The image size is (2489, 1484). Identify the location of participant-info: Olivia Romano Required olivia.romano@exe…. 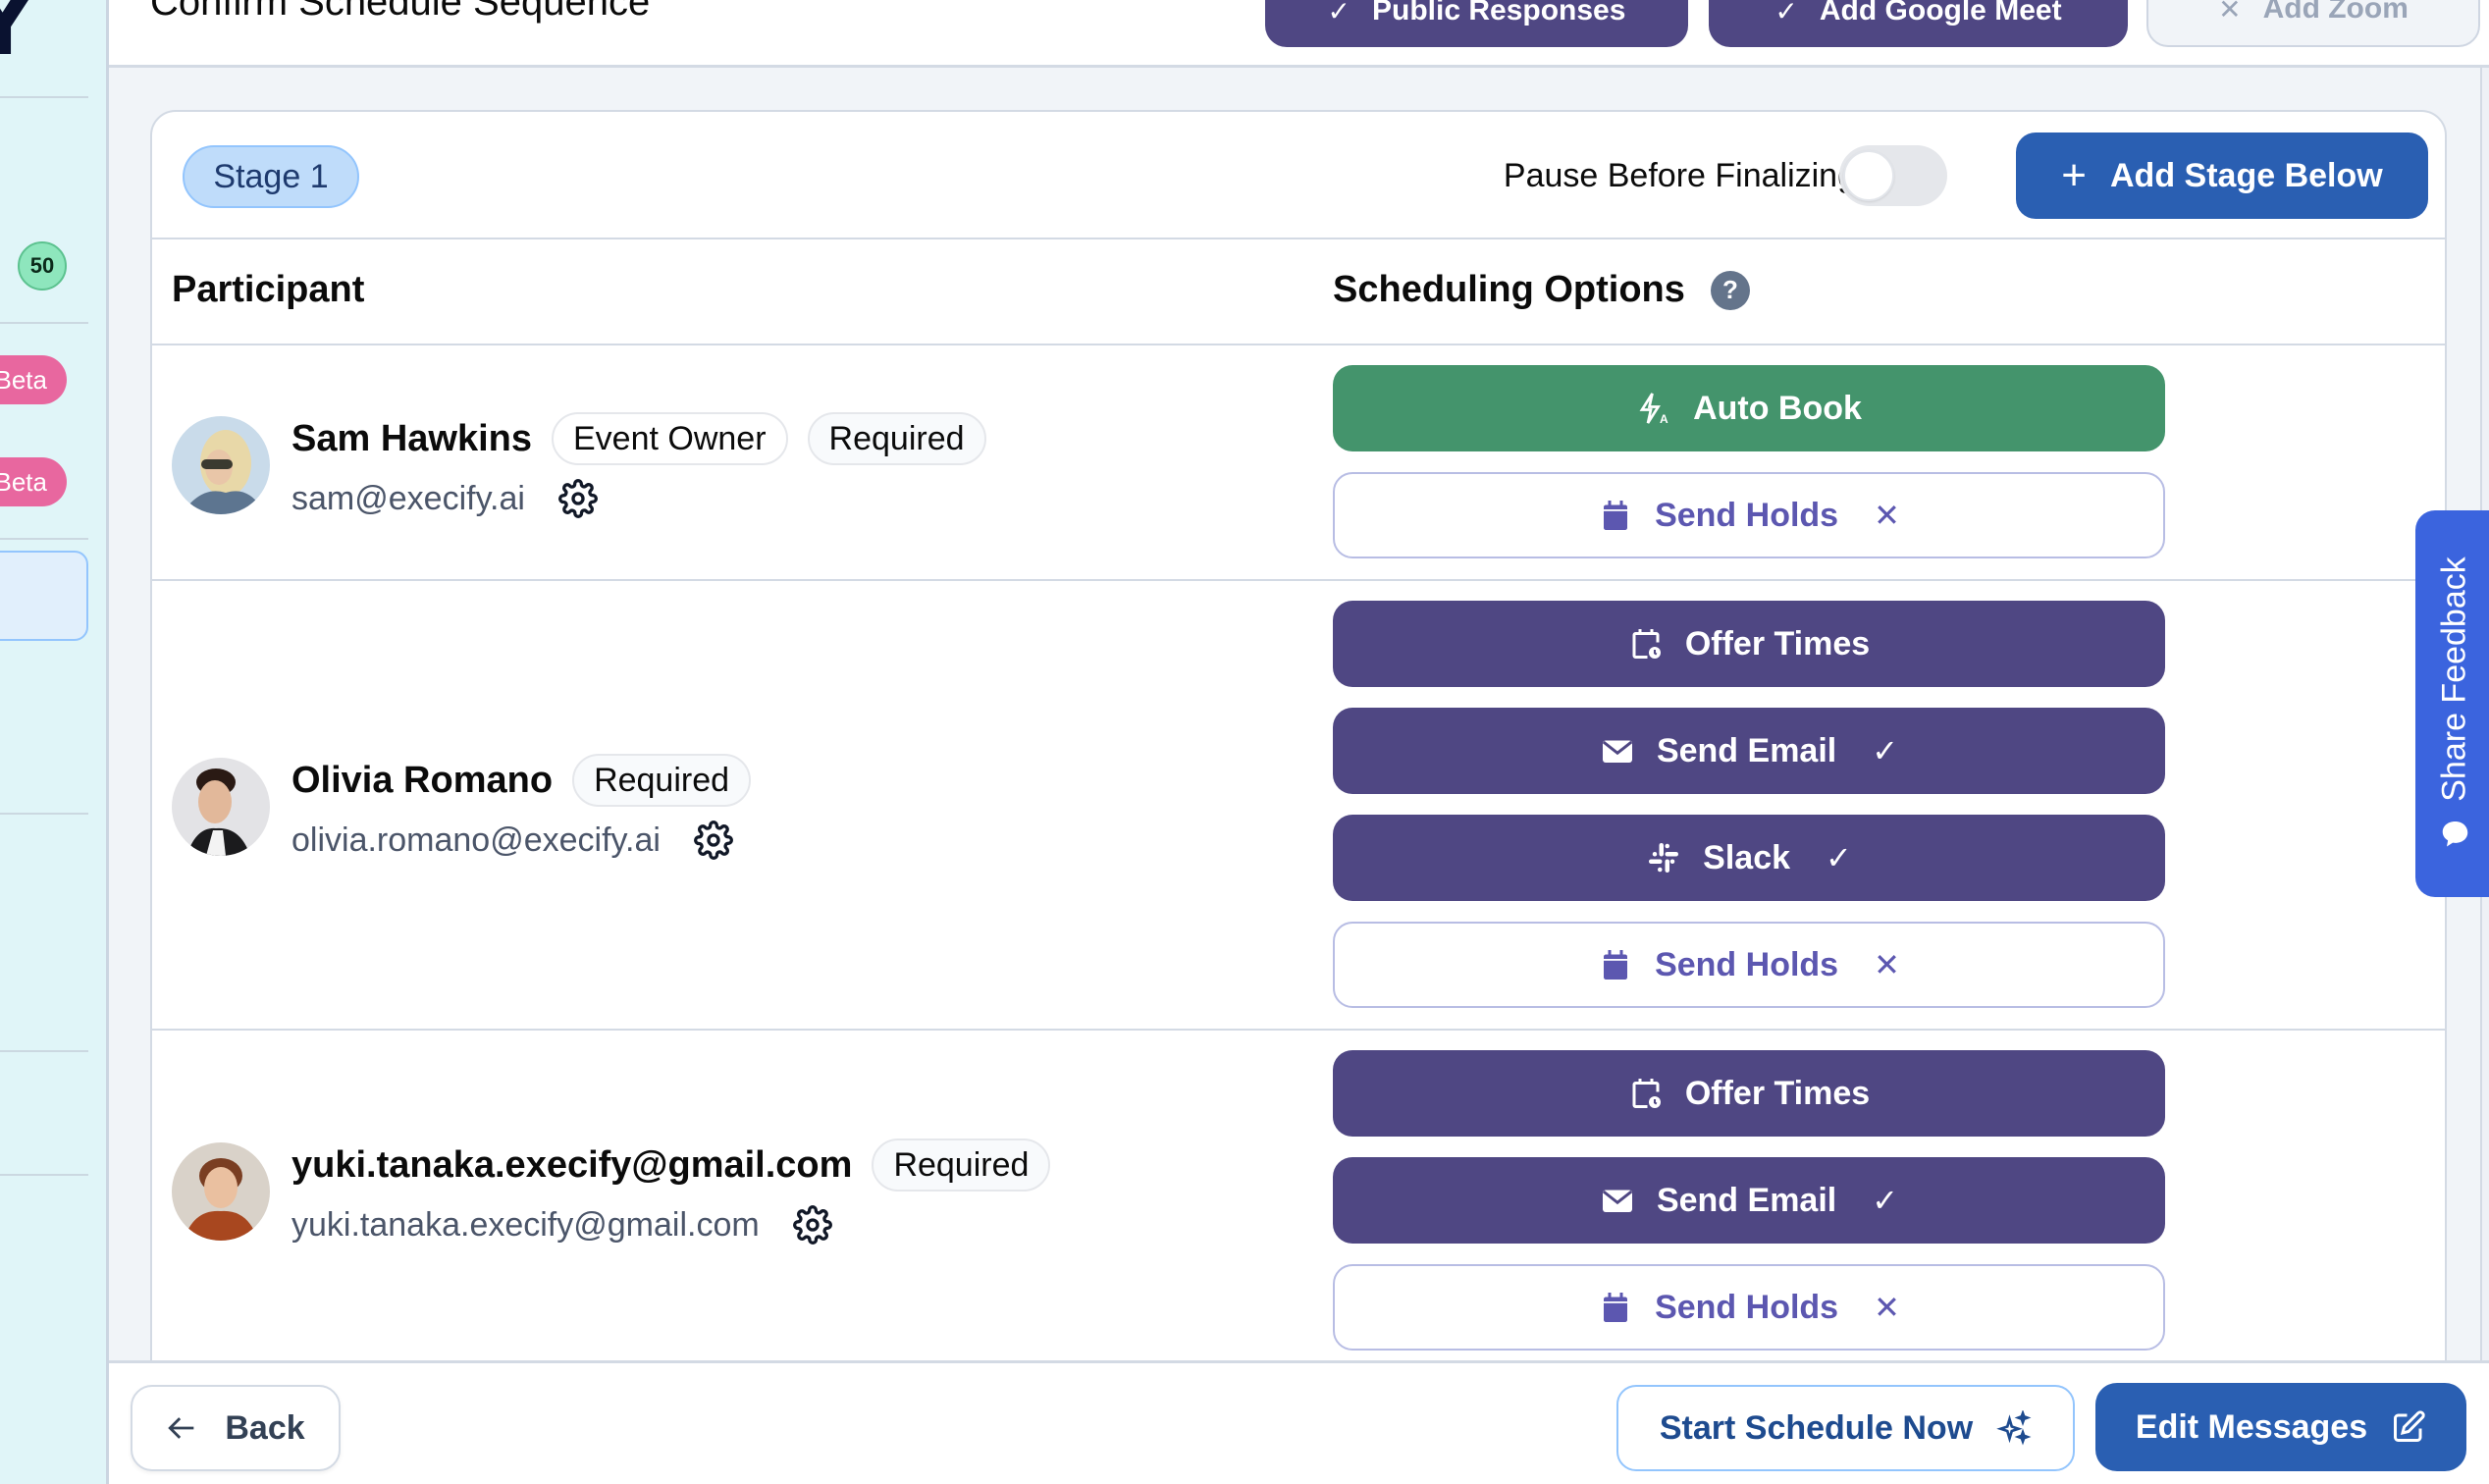
(462, 807).